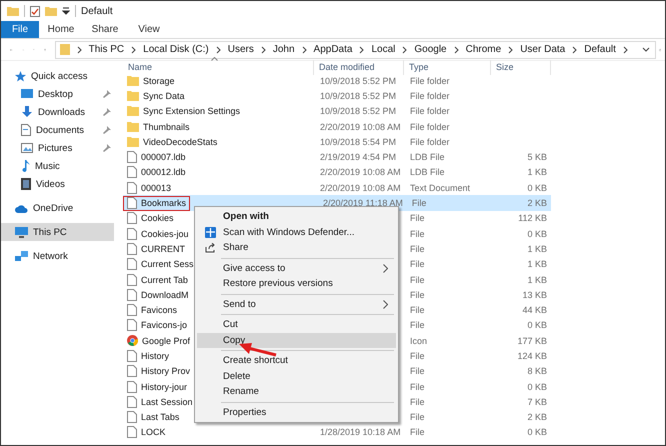 The height and width of the screenshot is (446, 666). Describe the element at coordinates (97, 11) in the screenshot. I see `window-title: Default` at that location.